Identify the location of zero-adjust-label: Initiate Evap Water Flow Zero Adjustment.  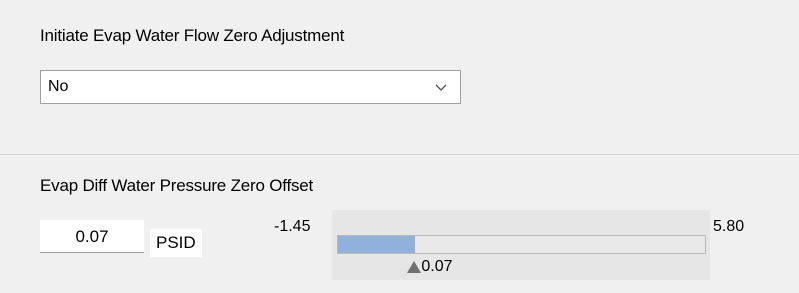
(192, 35).